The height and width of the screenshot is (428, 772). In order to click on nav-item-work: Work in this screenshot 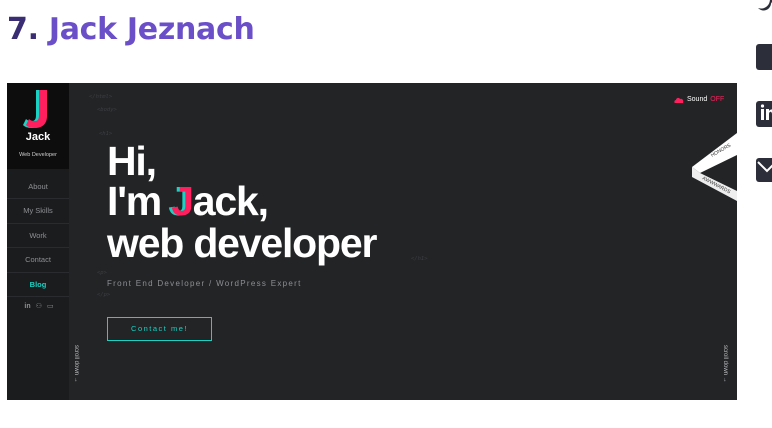, I will do `click(38, 236)`.